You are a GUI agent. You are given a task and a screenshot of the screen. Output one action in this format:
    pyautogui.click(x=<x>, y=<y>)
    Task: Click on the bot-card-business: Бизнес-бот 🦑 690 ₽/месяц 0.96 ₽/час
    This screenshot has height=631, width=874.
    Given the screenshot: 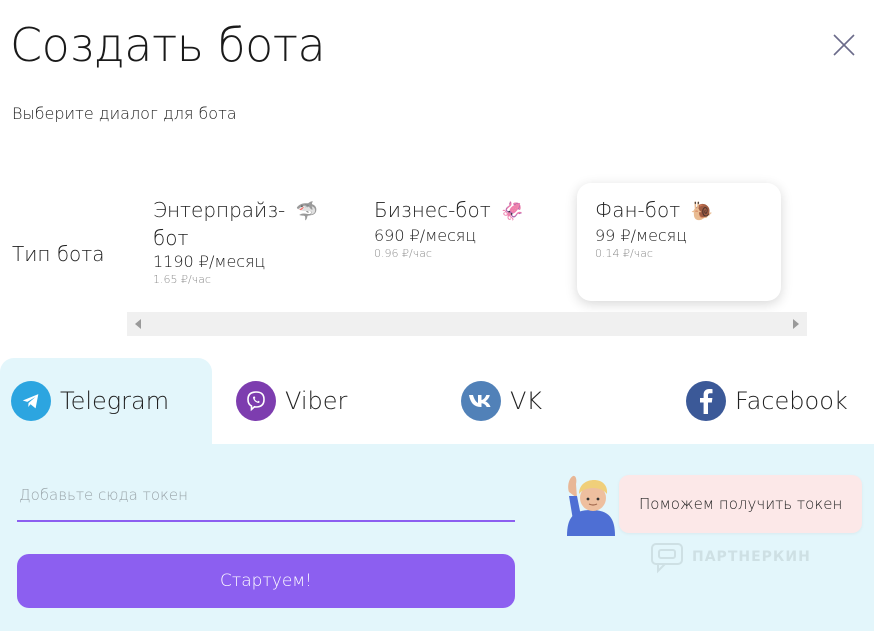 What is the action you would take?
    pyautogui.click(x=458, y=242)
    